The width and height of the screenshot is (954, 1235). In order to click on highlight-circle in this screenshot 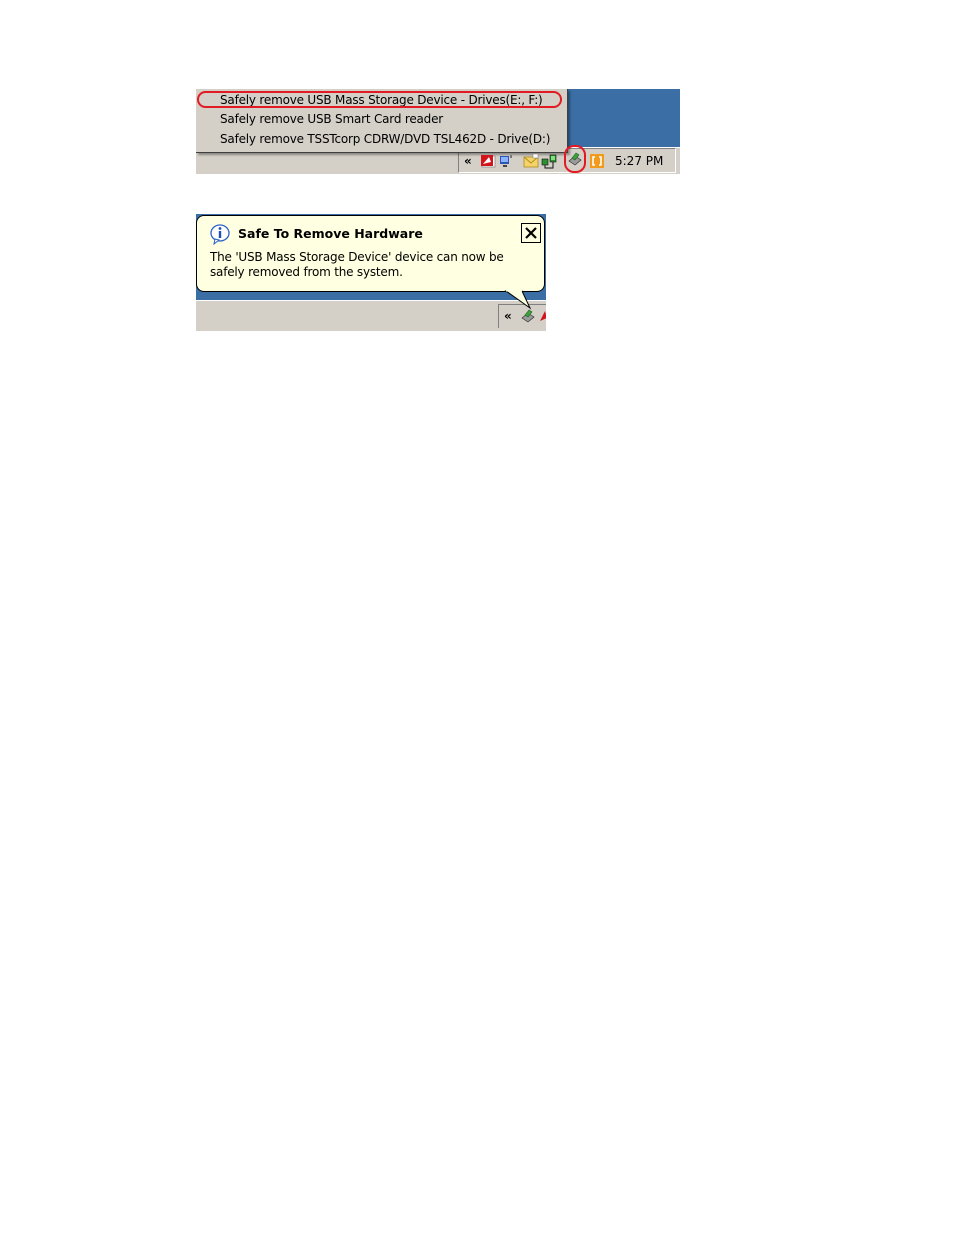, I will do `click(379, 99)`.